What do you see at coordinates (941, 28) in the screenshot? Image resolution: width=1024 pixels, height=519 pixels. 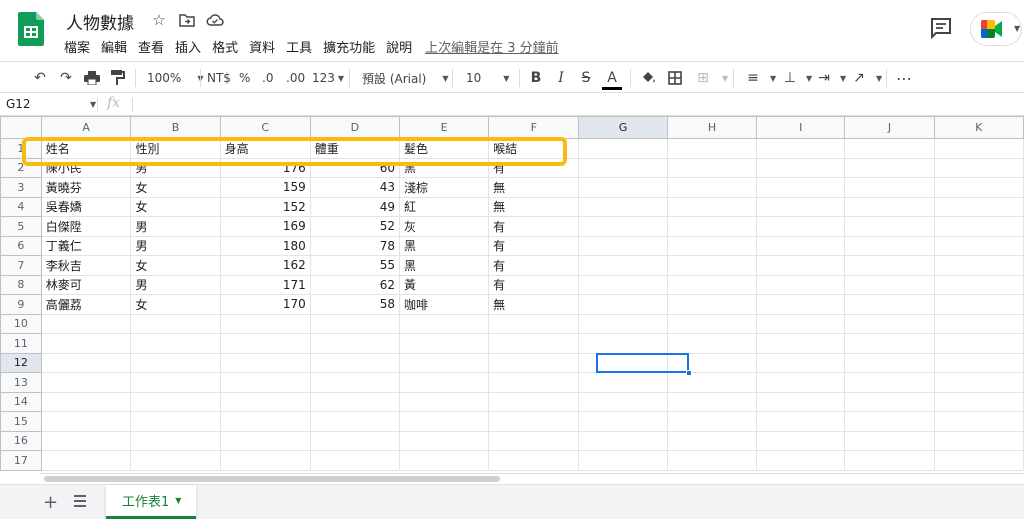 I see `comment-icon` at bounding box center [941, 28].